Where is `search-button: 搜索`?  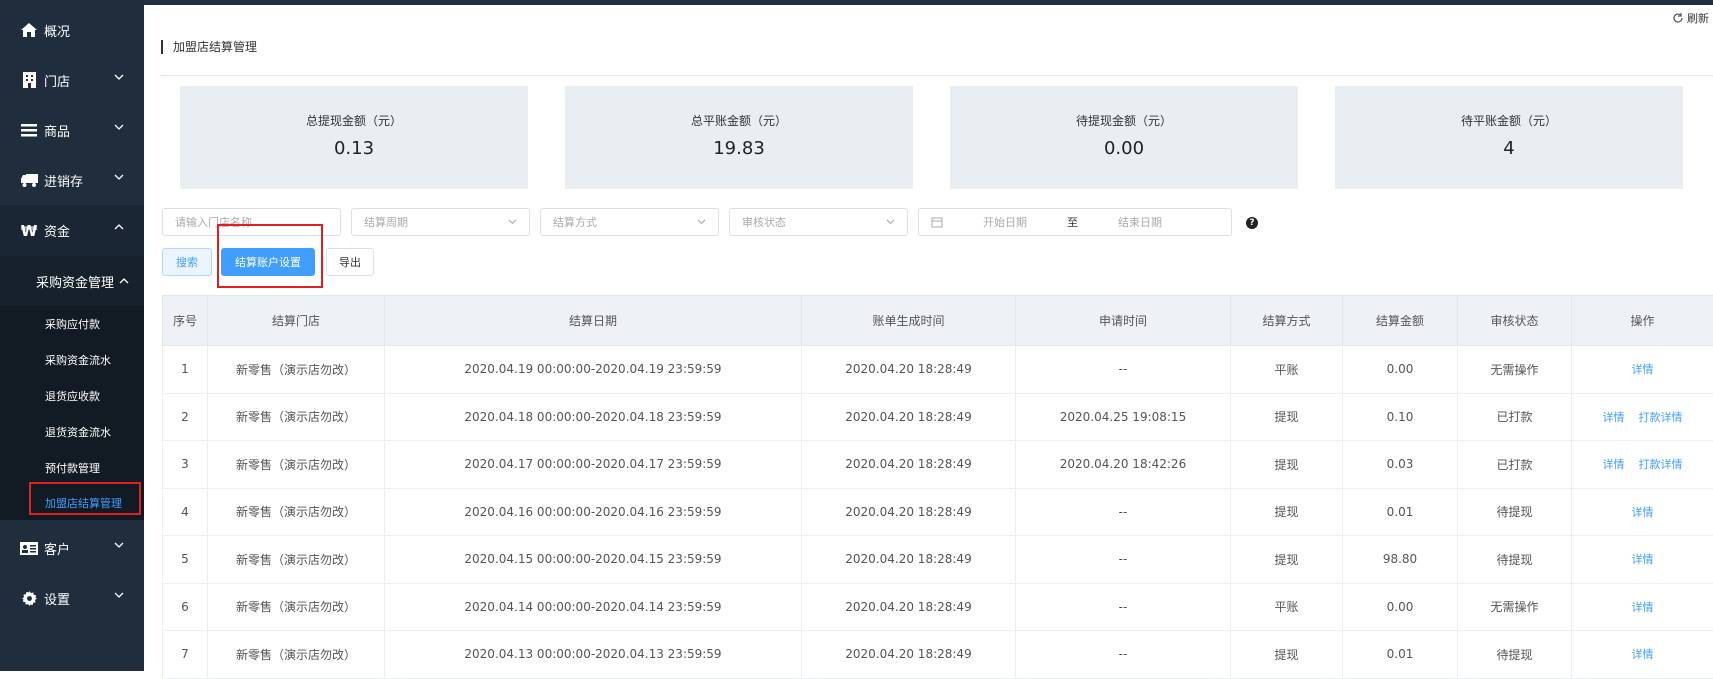
search-button: 搜索 is located at coordinates (187, 262).